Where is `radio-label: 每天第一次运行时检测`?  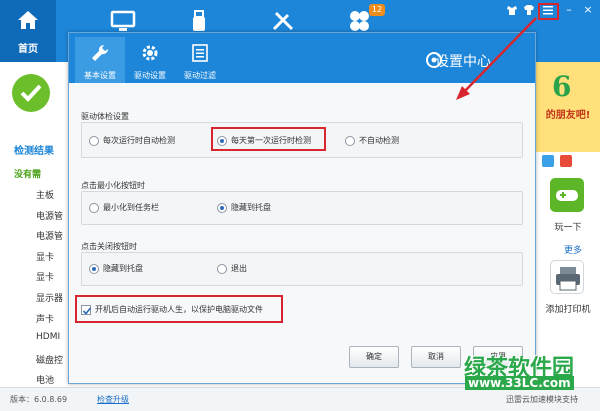 radio-label: 每天第一次运行时检测 is located at coordinates (271, 140).